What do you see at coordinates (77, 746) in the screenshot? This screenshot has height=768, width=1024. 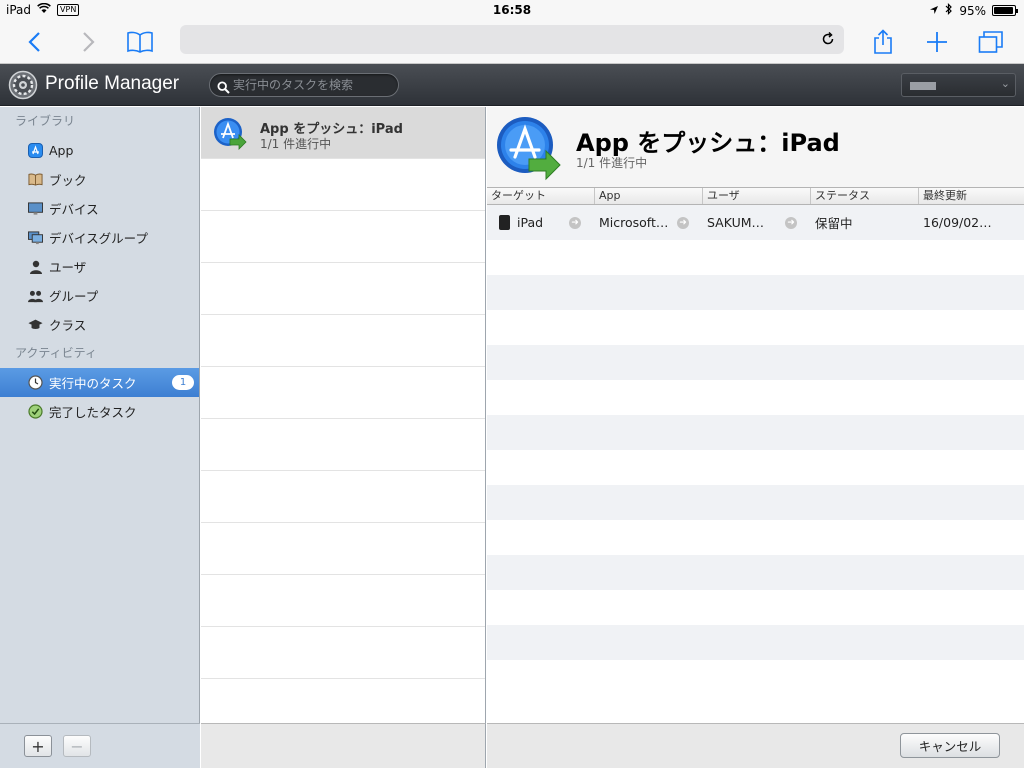 I see `remove-button: −` at bounding box center [77, 746].